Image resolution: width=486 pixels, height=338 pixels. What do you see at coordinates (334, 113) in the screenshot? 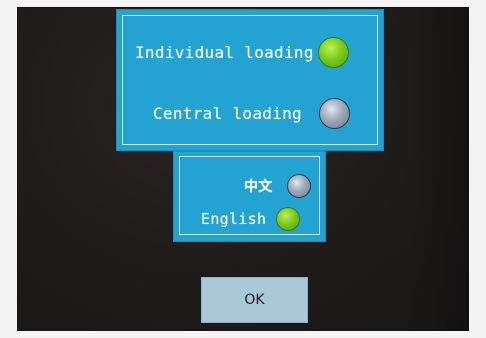
I see `central-loading-radio` at bounding box center [334, 113].